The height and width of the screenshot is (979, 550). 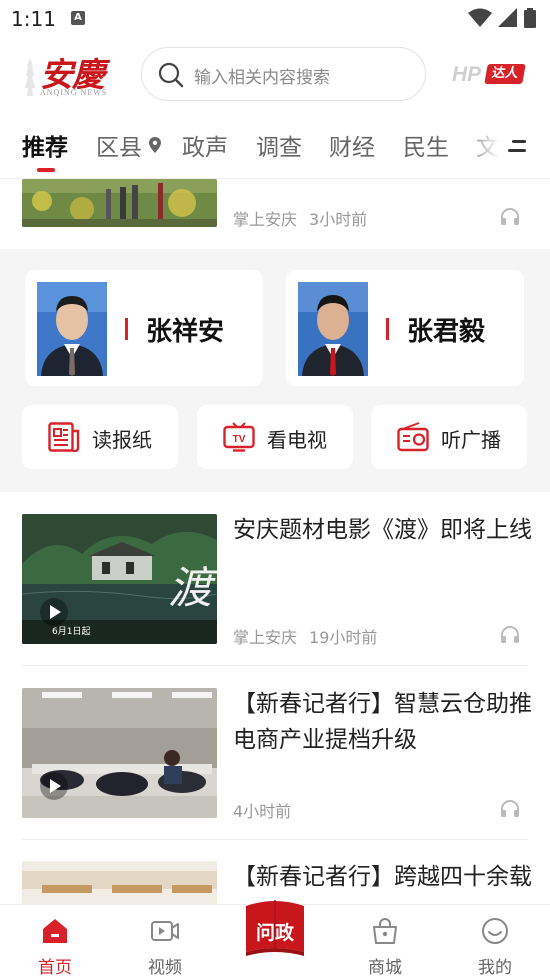 I want to click on wenzheng-button: 问政, so click(x=275, y=928).